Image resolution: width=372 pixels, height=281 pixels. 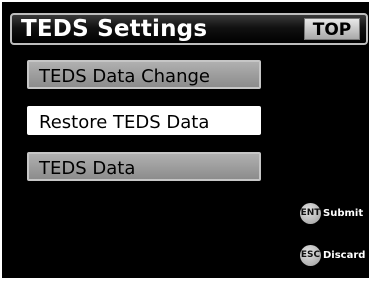 I want to click on ent-key-icon: ENT, so click(x=310, y=213).